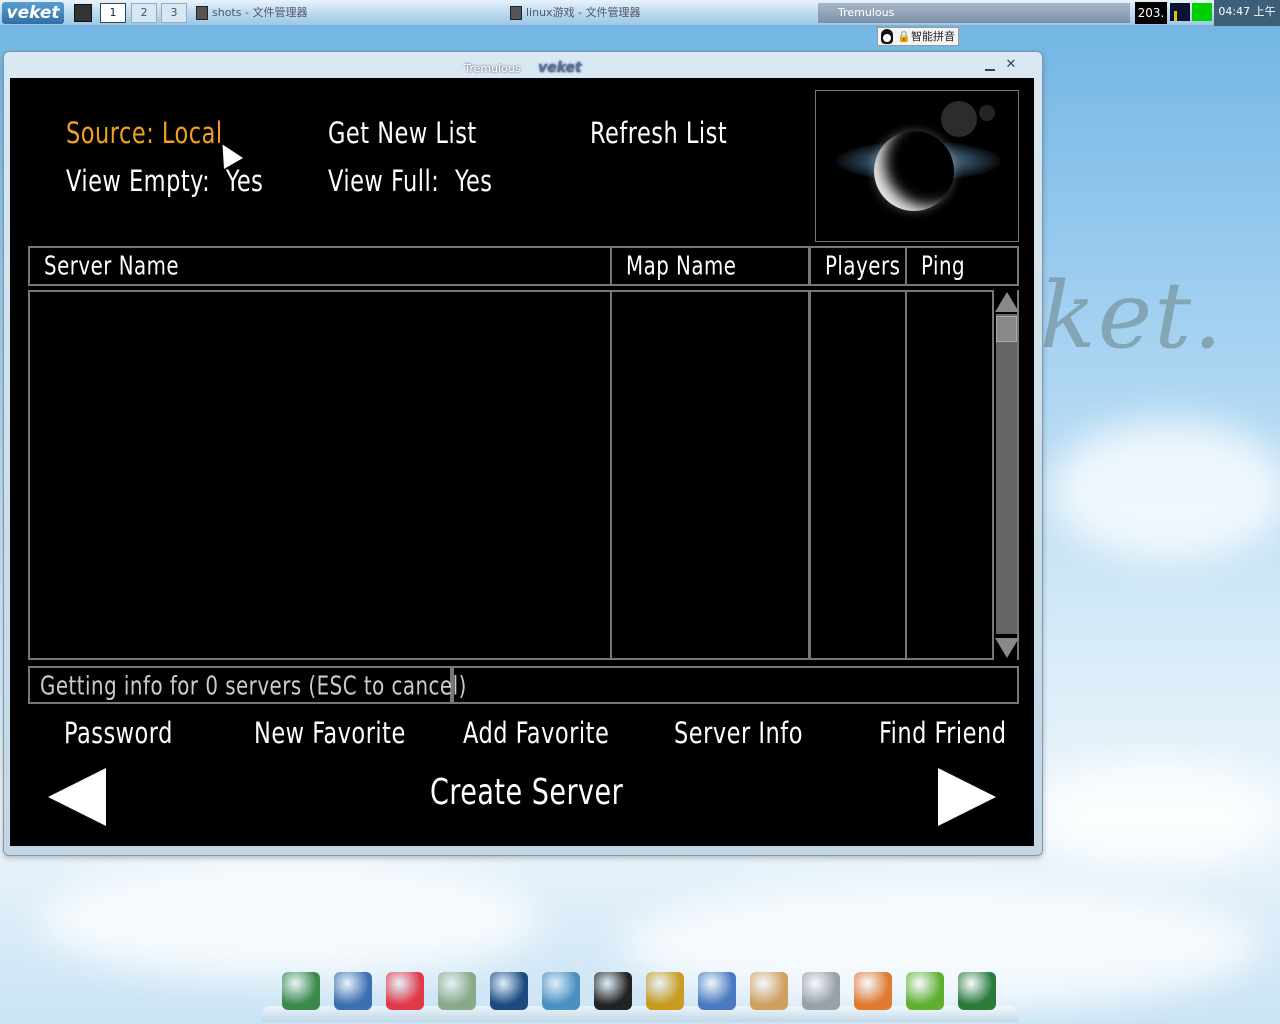  I want to click on players-list, so click(858, 475).